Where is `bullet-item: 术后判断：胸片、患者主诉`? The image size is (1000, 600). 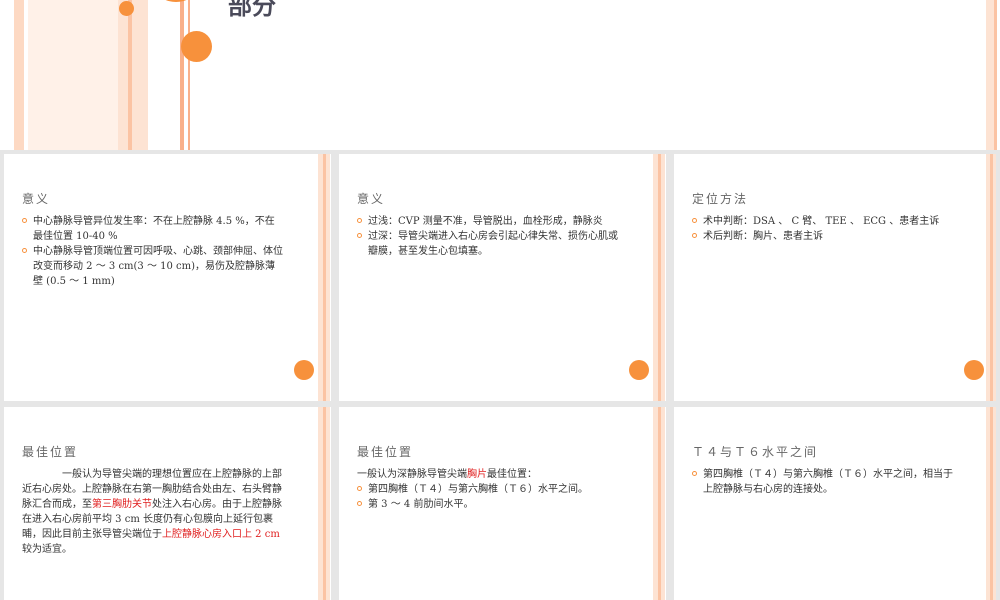
bullet-item: 术后判断：胸片、患者主诉 is located at coordinates (823, 236).